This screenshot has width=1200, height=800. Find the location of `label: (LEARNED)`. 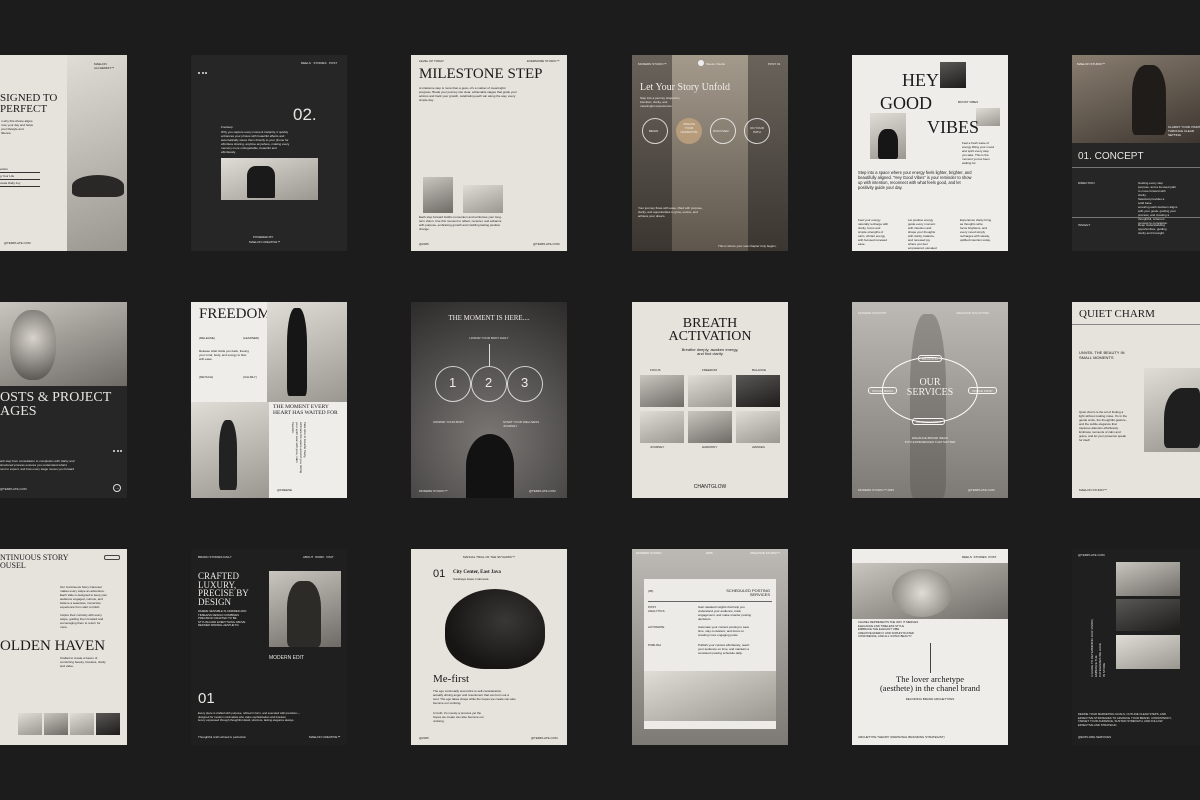

label: (LEARNED) is located at coordinates (251, 338).